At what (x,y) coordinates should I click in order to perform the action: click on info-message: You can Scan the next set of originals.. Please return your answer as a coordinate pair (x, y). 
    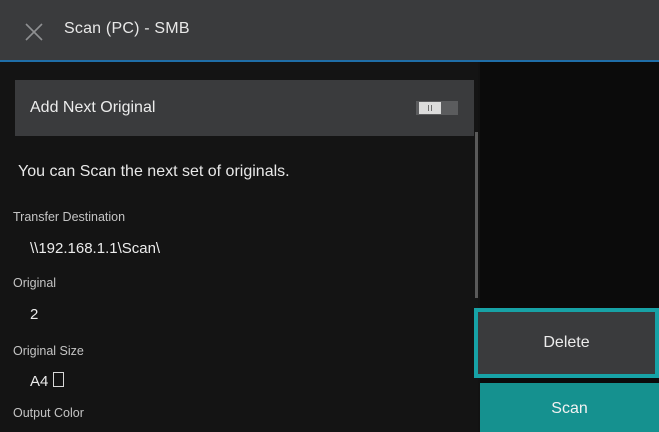
    Looking at the image, I should click on (154, 171).